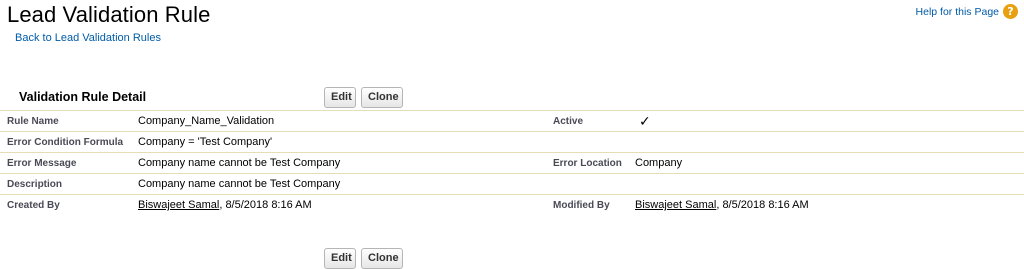  Describe the element at coordinates (568, 121) in the screenshot. I see `active-label: Active` at that location.